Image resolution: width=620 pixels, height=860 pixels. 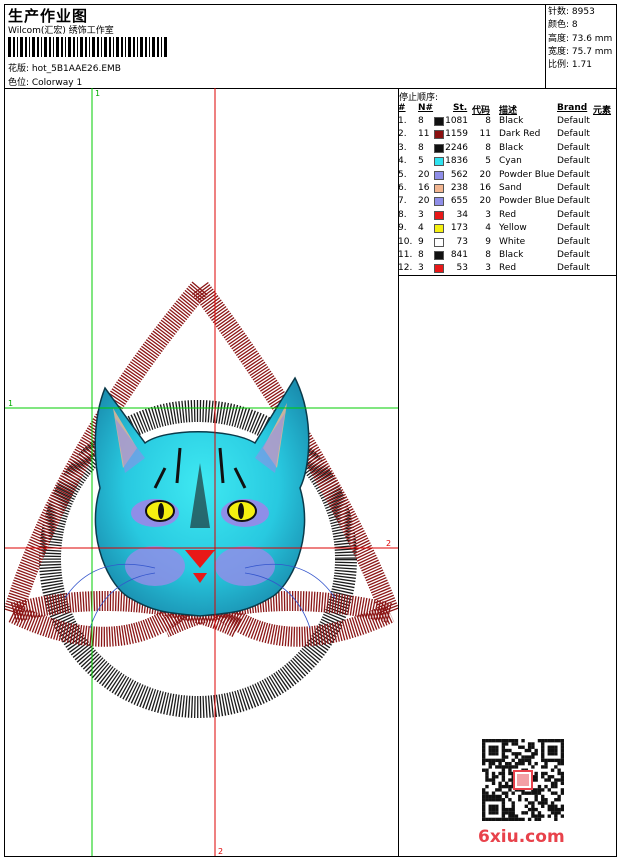 I want to click on header-needle: N#, so click(x=426, y=108).